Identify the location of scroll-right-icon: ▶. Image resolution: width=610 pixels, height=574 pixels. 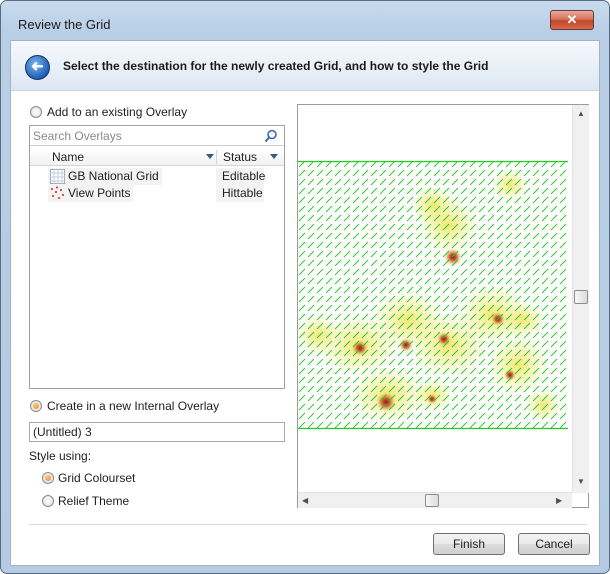
(559, 500).